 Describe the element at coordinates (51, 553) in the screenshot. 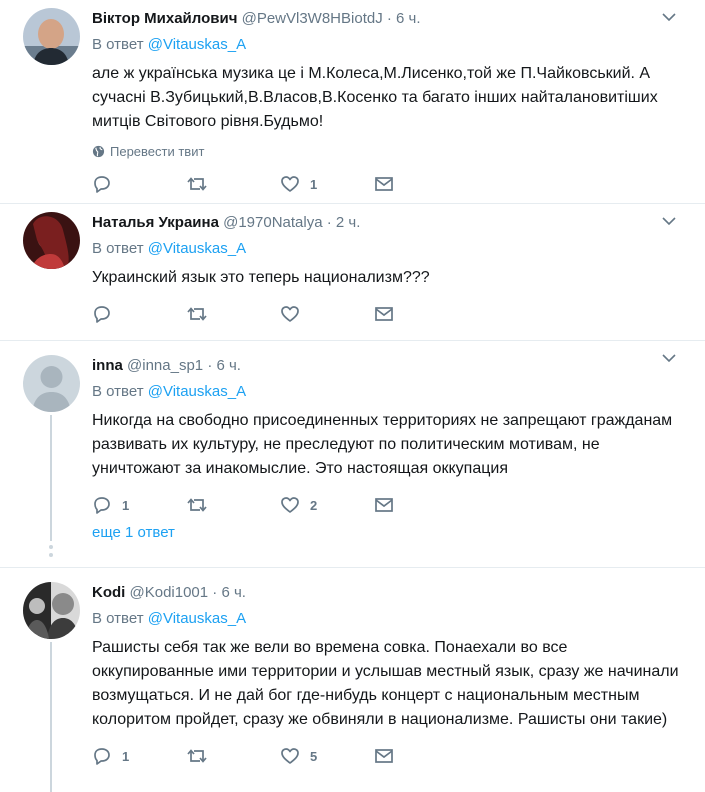

I see `thread-dots` at that location.